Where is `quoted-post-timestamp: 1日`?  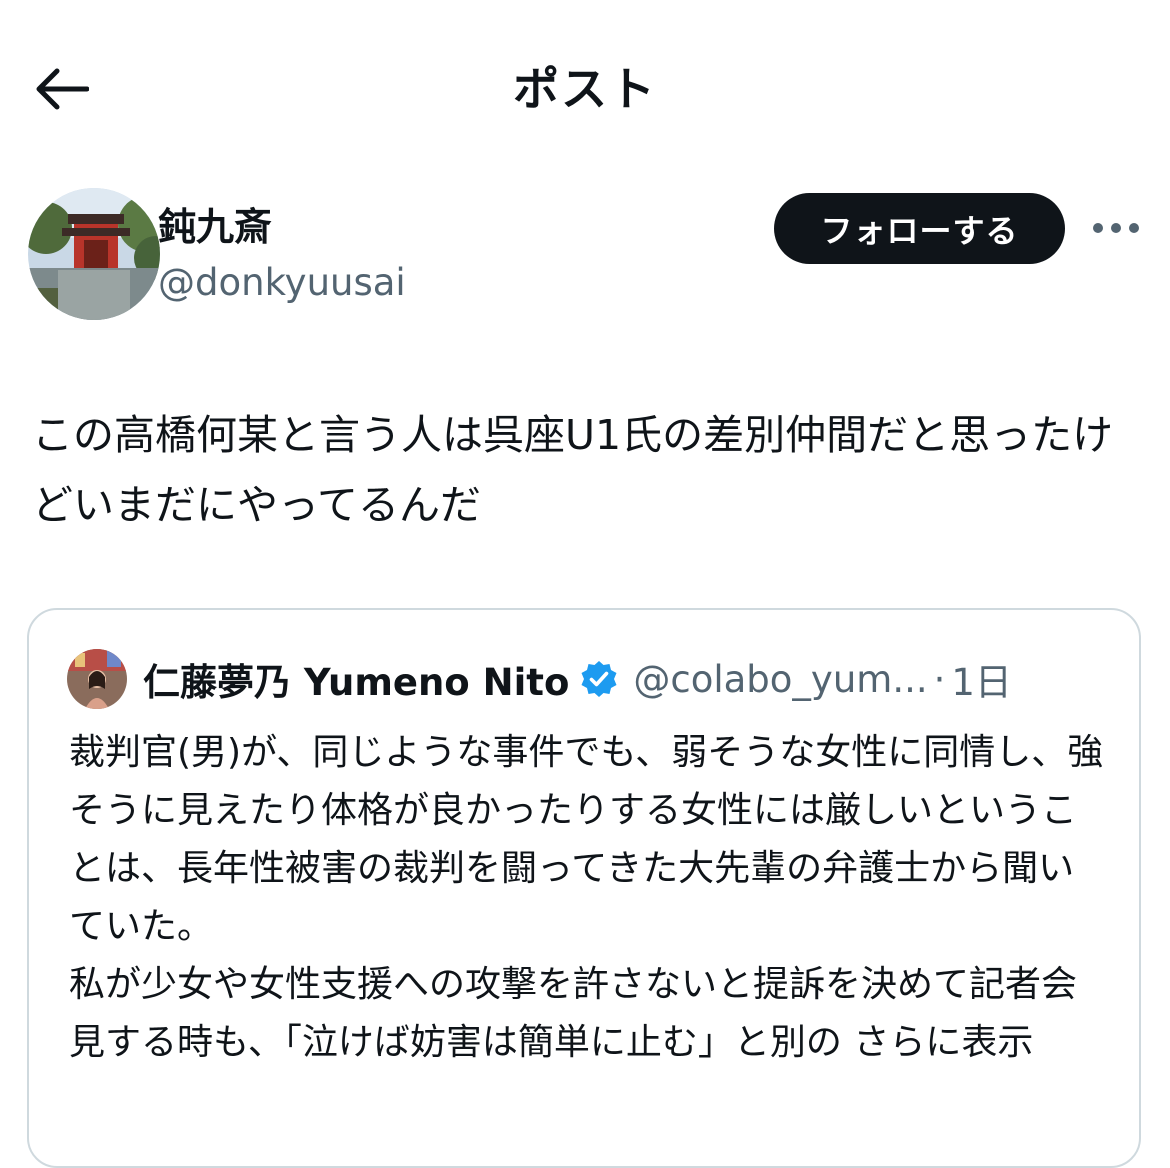 quoted-post-timestamp: 1日 is located at coordinates (981, 682).